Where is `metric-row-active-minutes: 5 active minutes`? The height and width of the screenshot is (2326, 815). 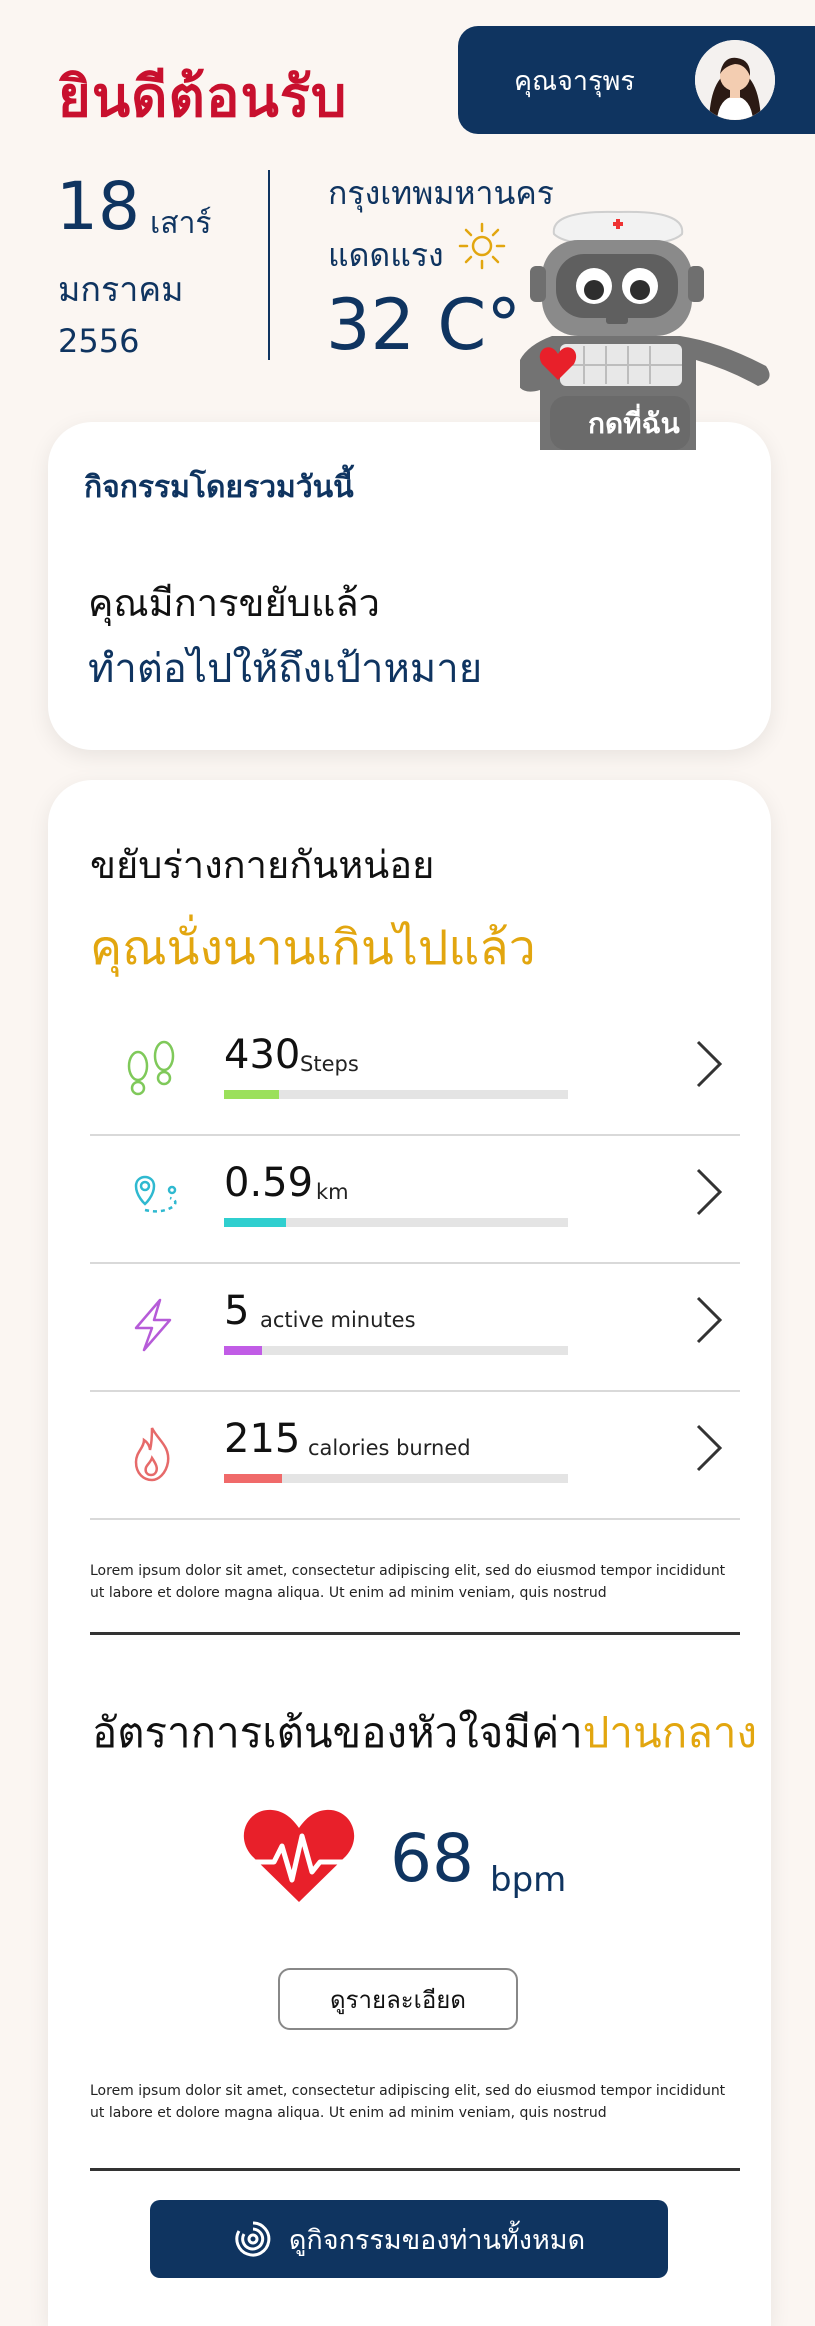 metric-row-active-minutes: 5 active minutes is located at coordinates (415, 1328).